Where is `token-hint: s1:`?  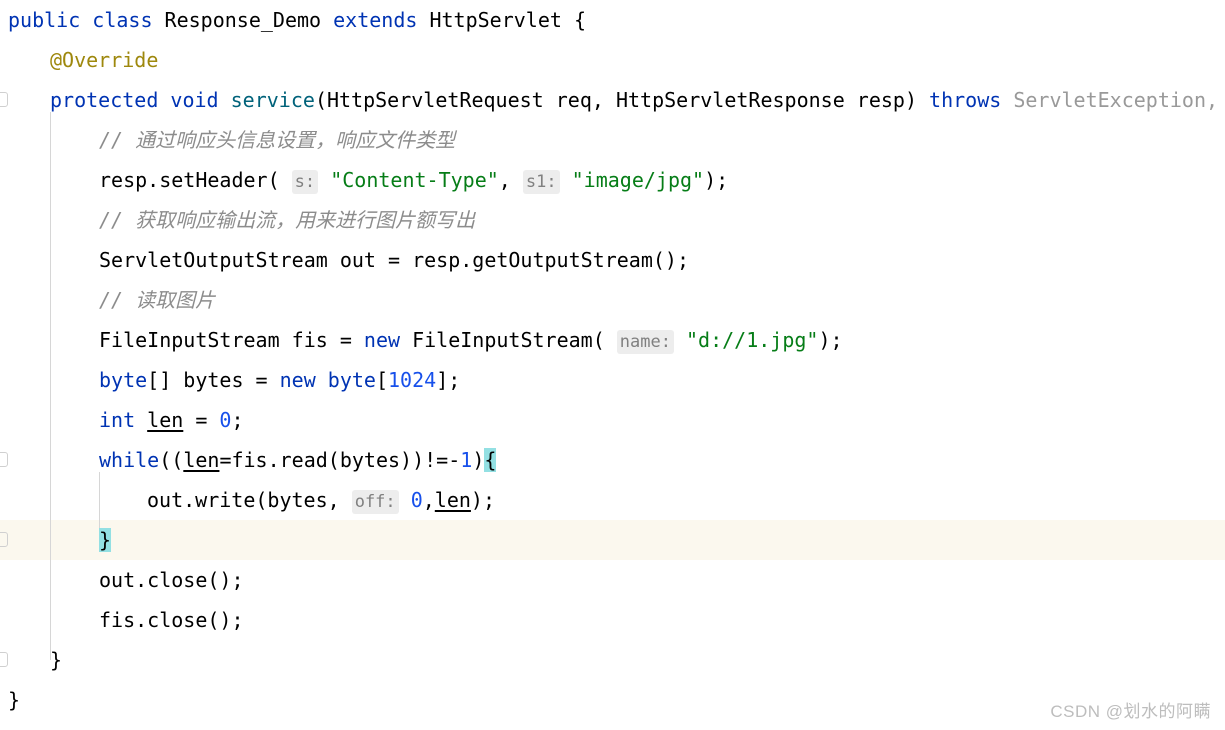 token-hint: s1: is located at coordinates (541, 182).